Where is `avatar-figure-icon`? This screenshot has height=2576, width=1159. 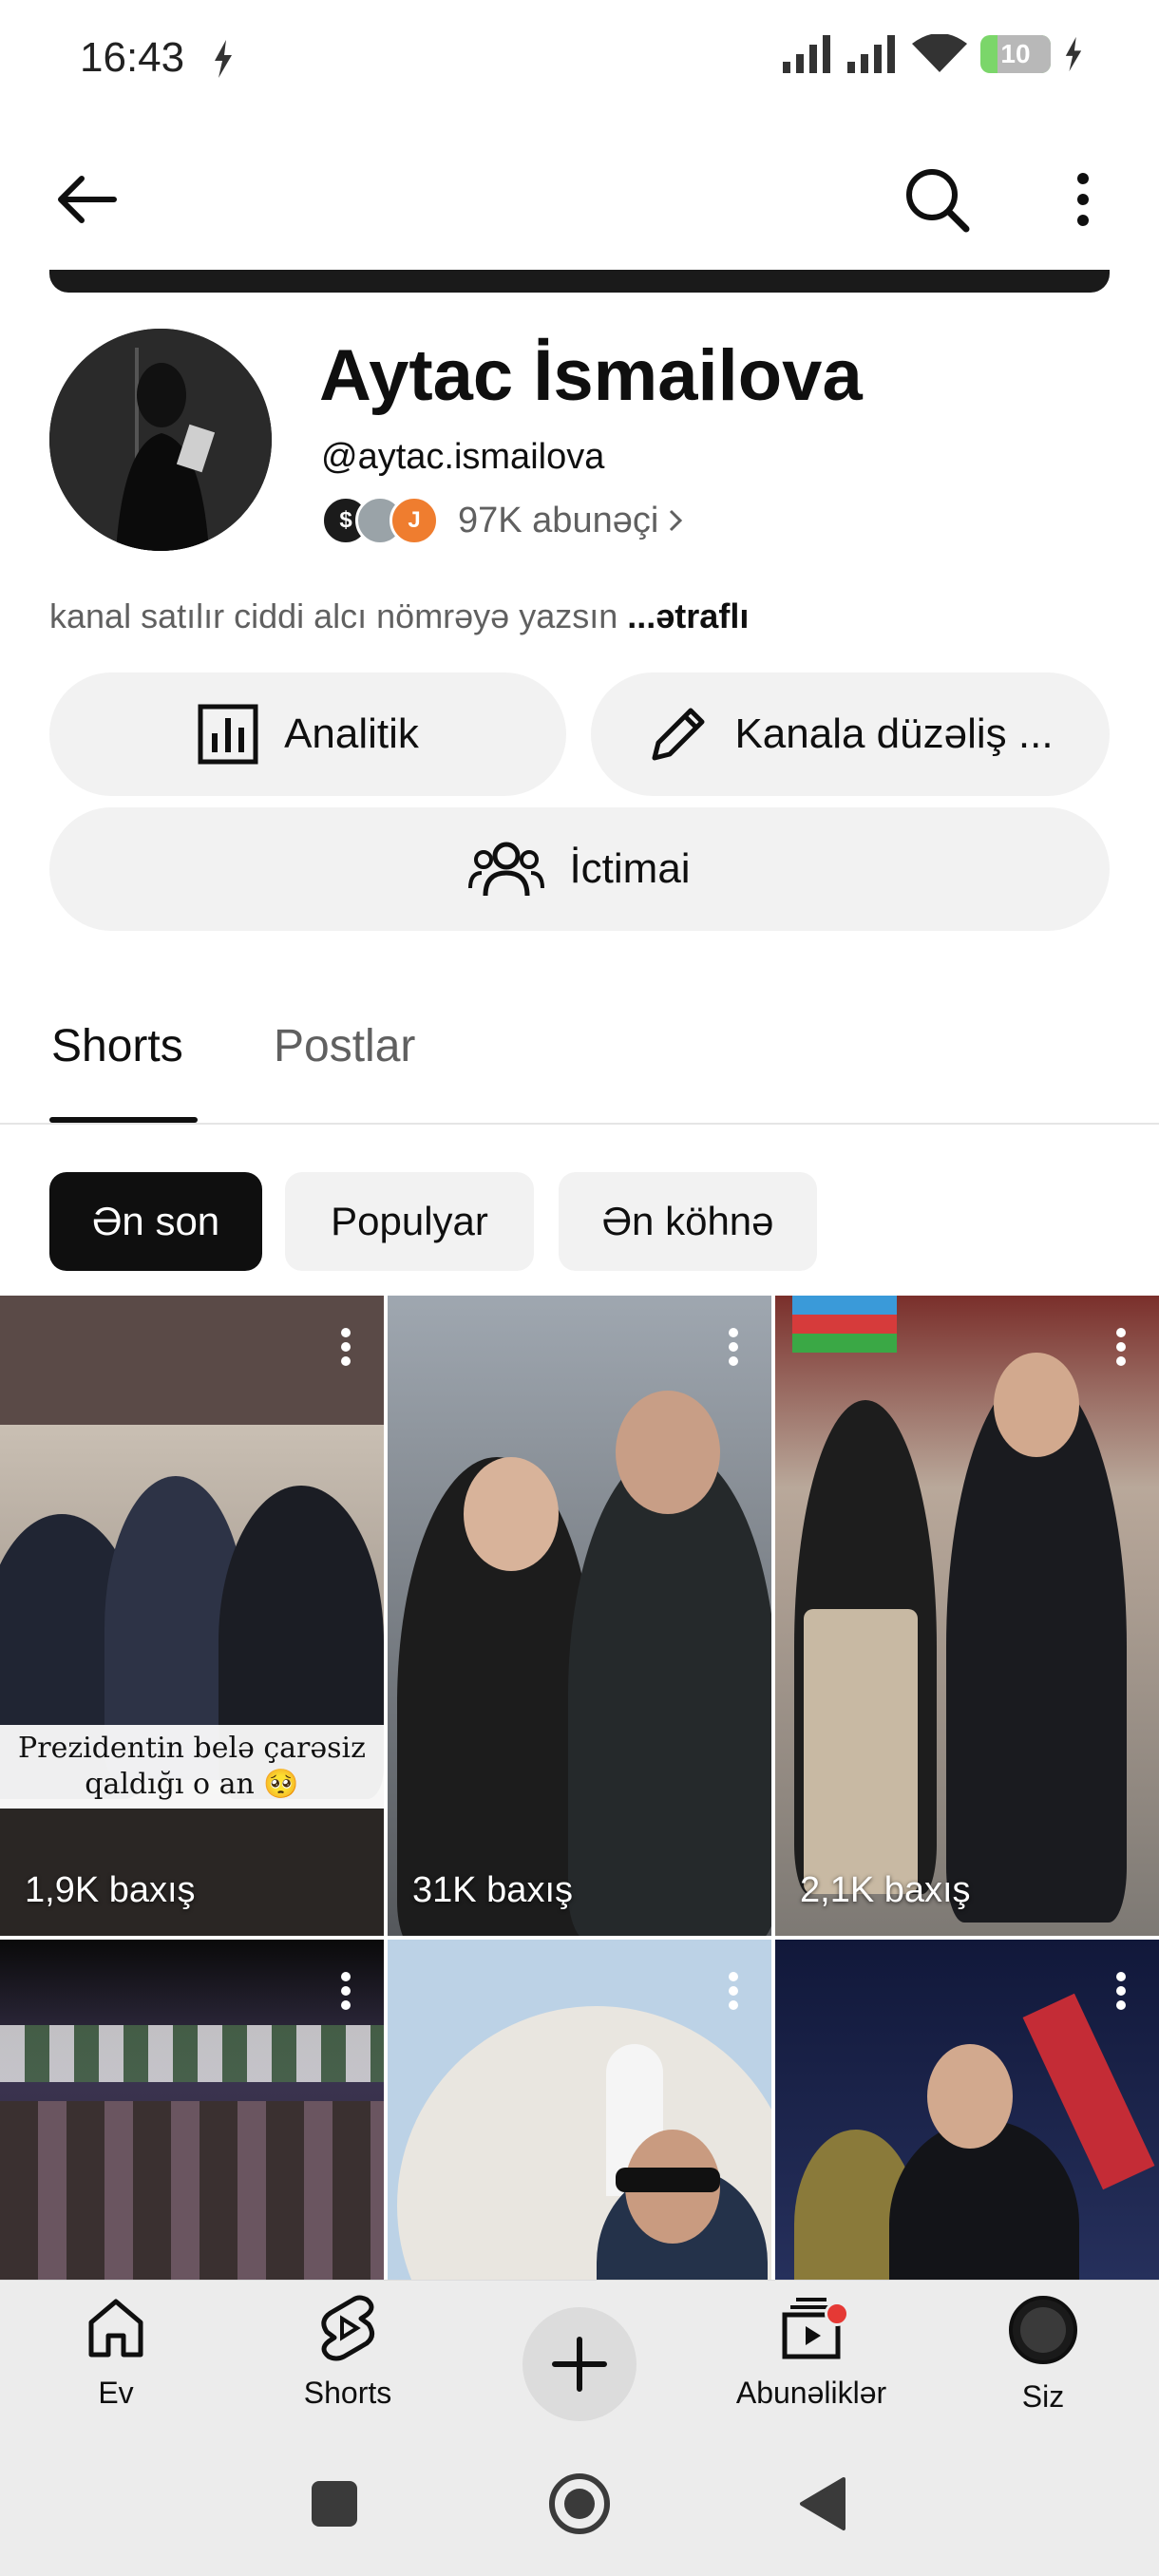 avatar-figure-icon is located at coordinates (160, 440).